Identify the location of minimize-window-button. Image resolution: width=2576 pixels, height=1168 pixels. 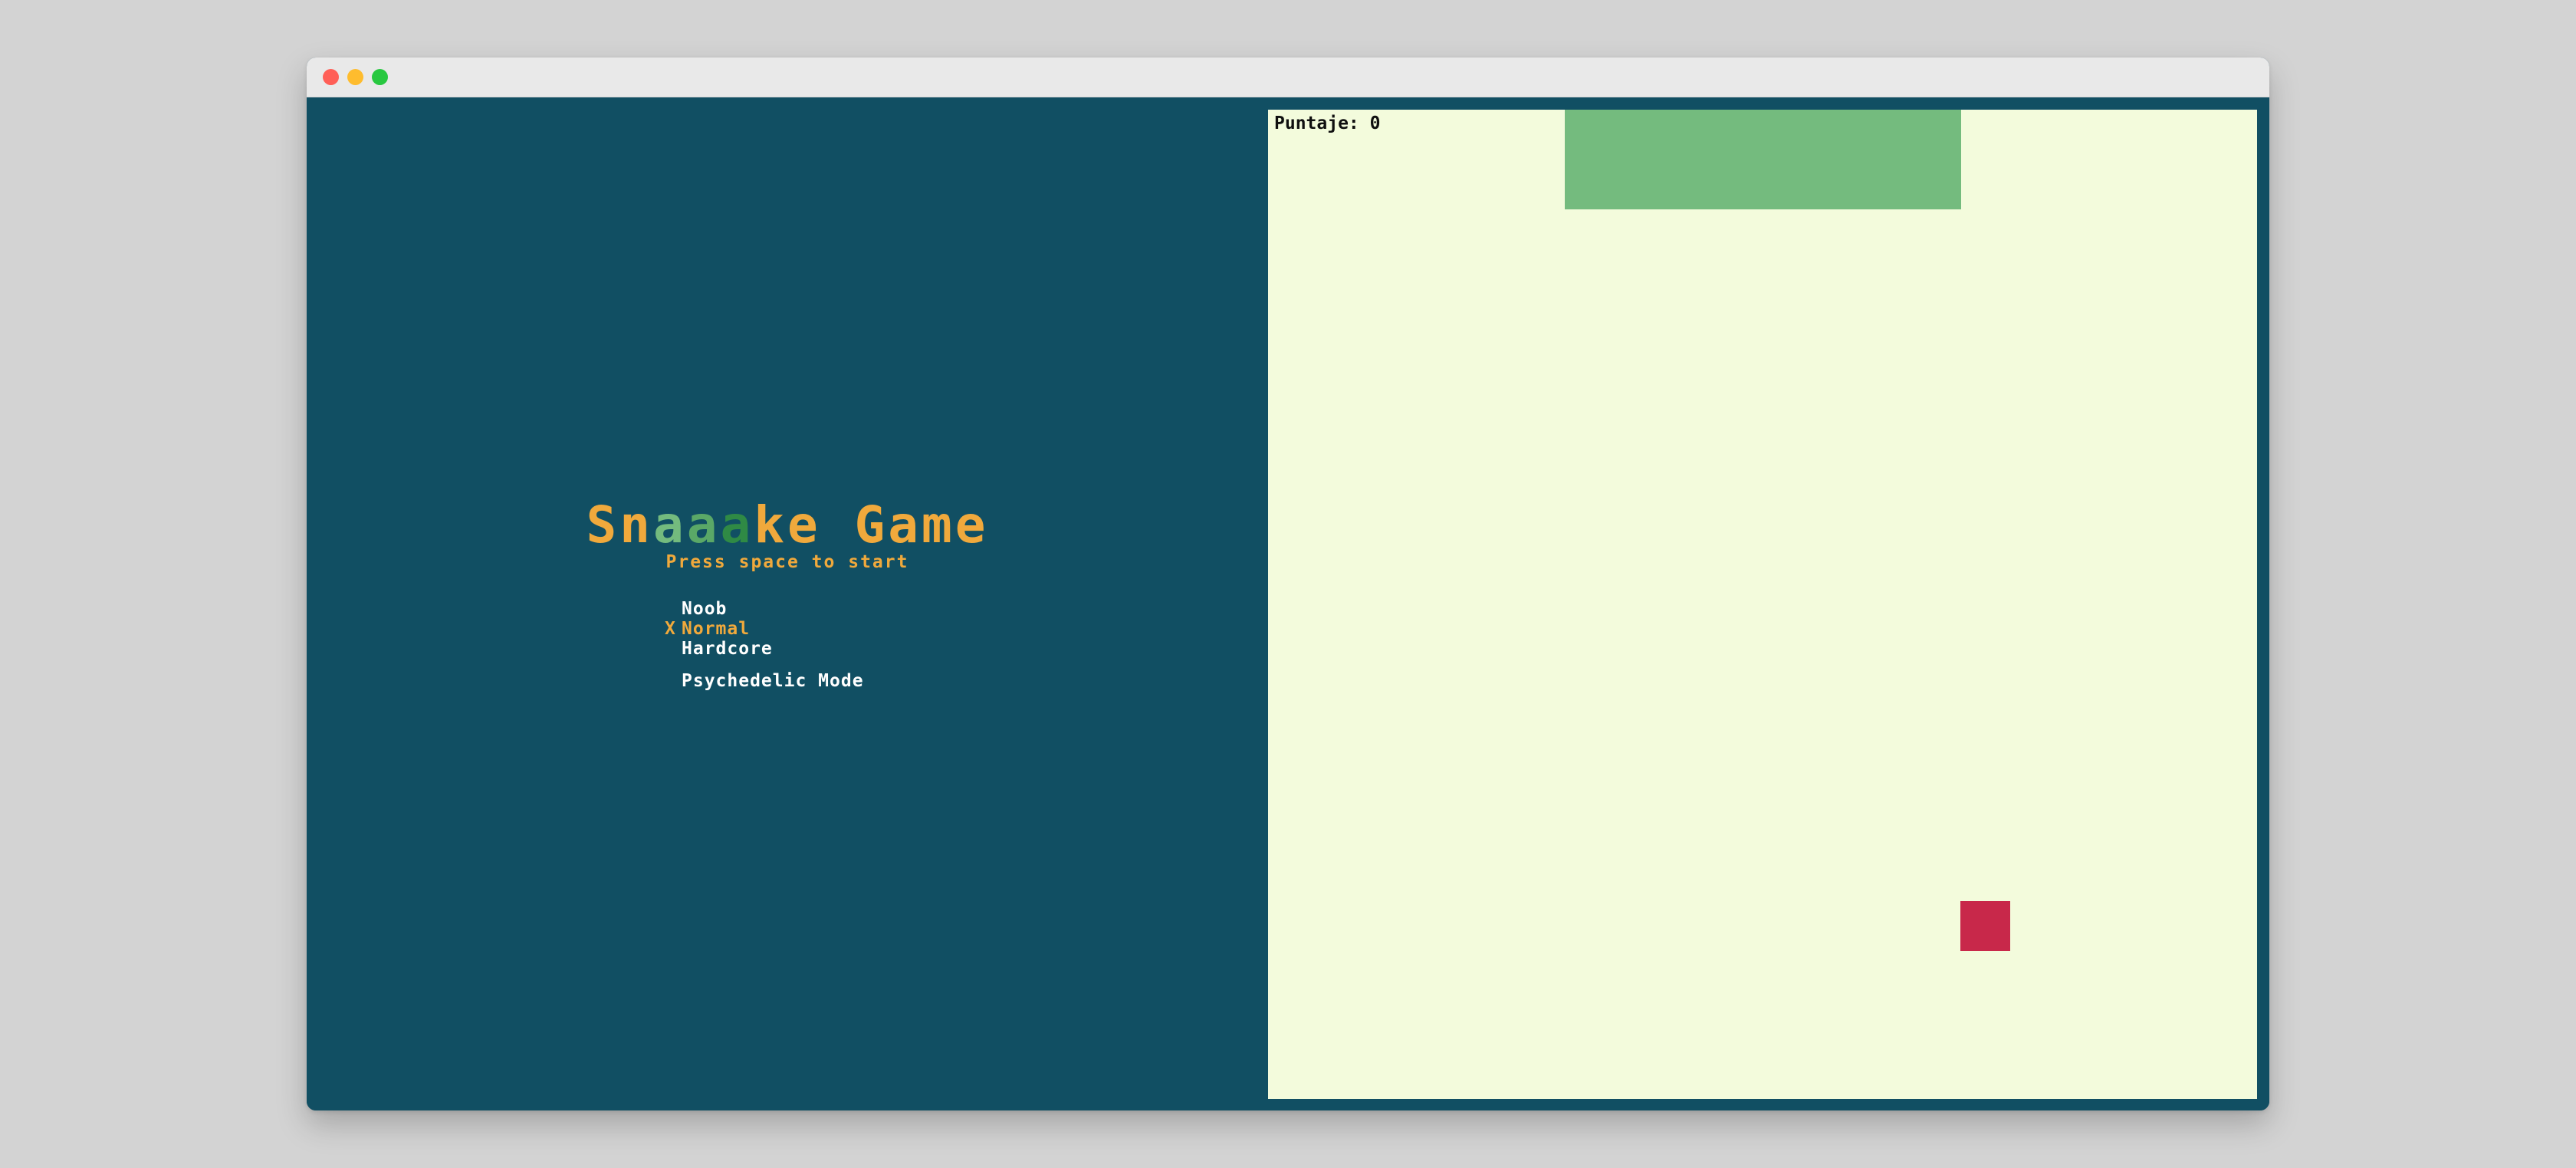
(355, 77).